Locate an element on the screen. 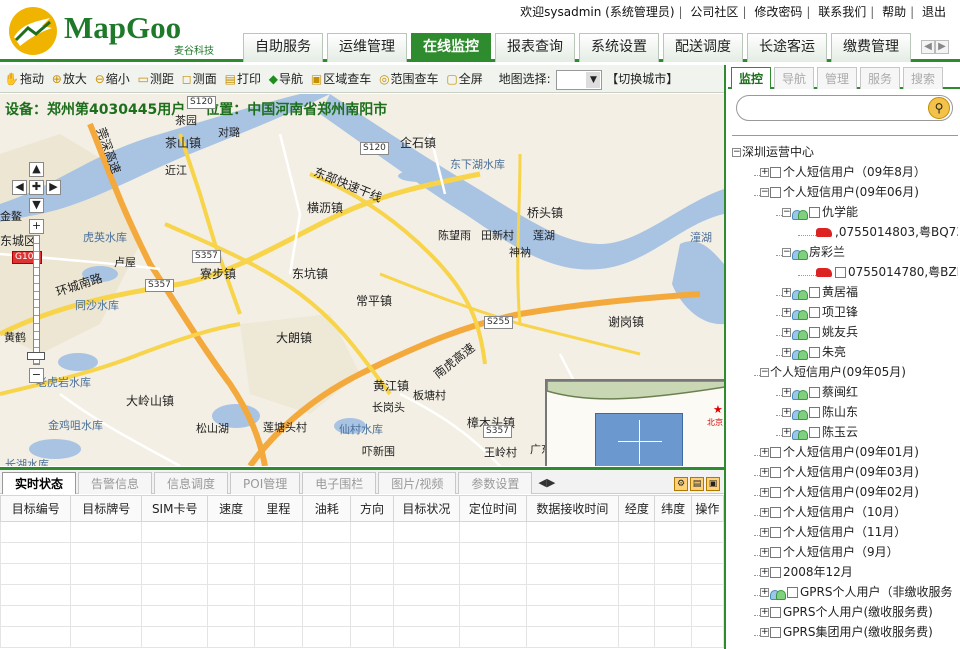 Image resolution: width=960 pixels, height=649 pixels. tab-photo-video: 图片/视频 is located at coordinates (417, 483).